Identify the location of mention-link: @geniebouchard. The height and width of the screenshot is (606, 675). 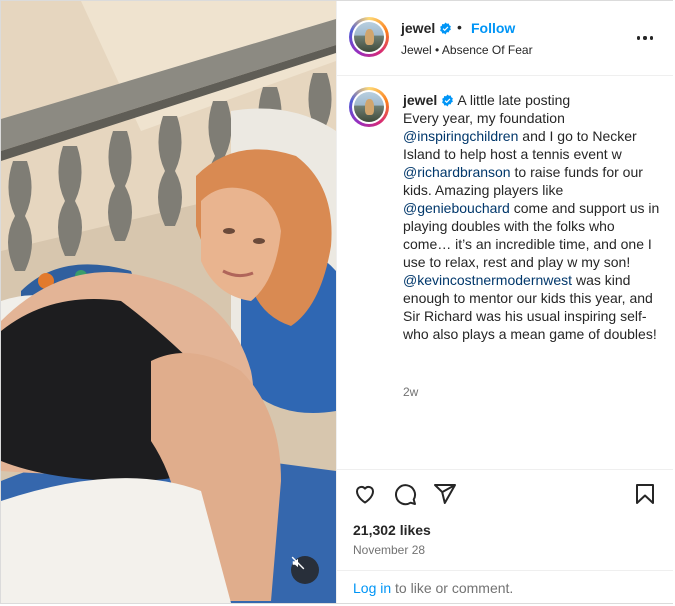
(456, 208).